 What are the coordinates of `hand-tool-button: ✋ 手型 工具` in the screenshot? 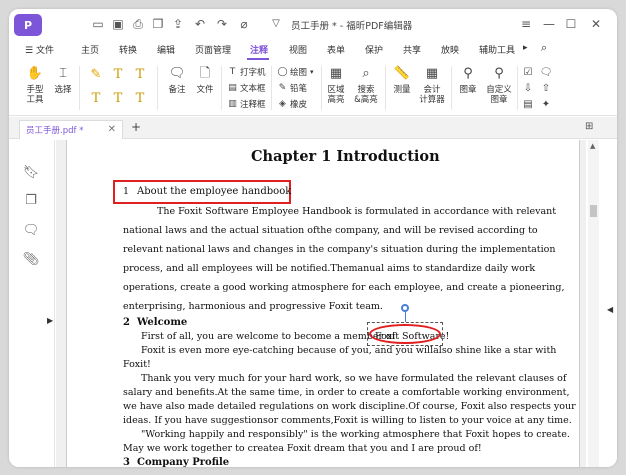 It's located at (35, 85).